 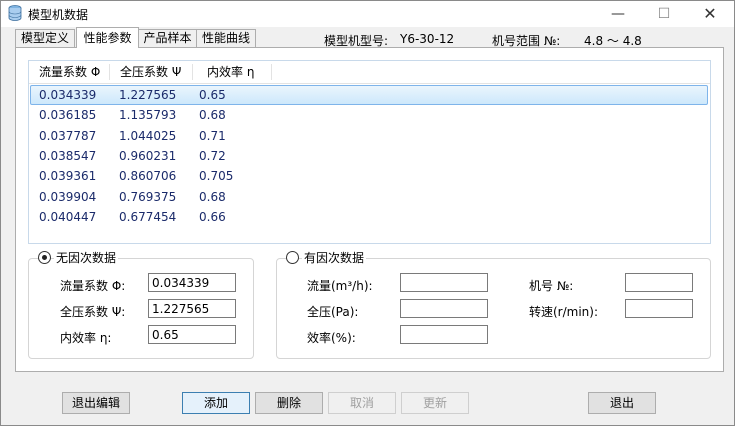 What do you see at coordinates (148, 95) in the screenshot?
I see `list-cell: 1.227565` at bounding box center [148, 95].